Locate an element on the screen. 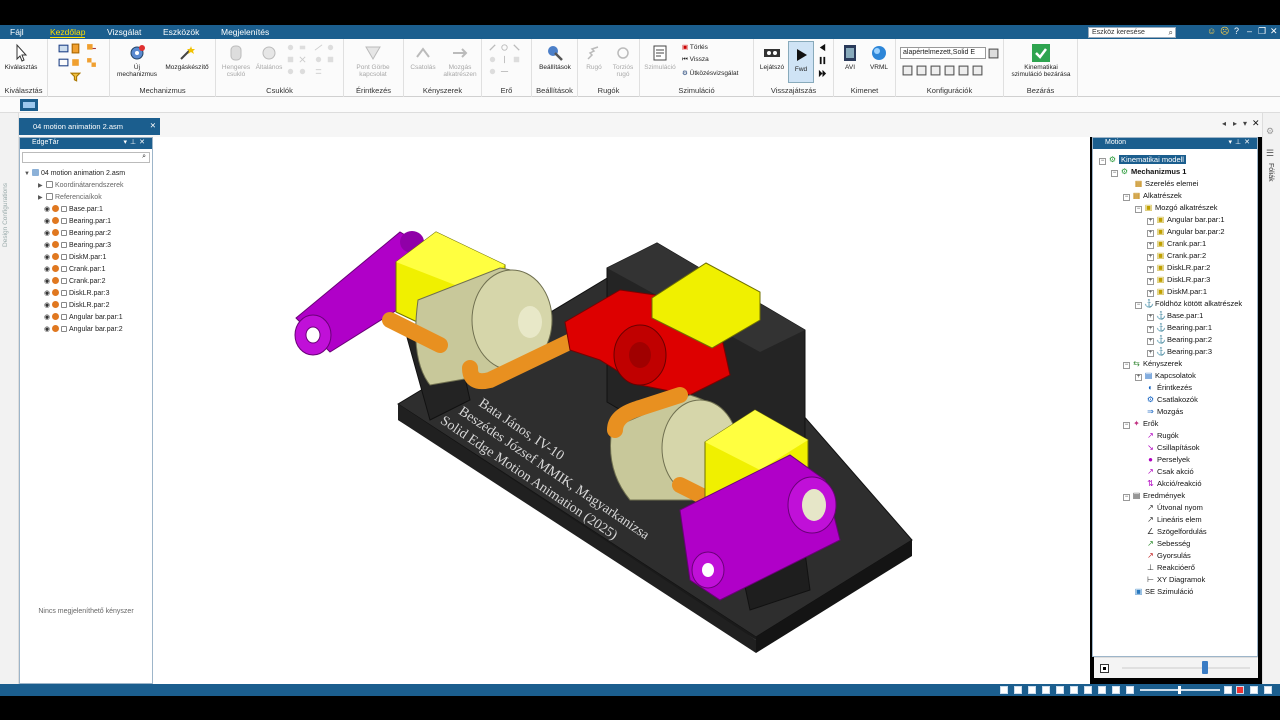  spring-force-icon is located at coordinates (504, 71).